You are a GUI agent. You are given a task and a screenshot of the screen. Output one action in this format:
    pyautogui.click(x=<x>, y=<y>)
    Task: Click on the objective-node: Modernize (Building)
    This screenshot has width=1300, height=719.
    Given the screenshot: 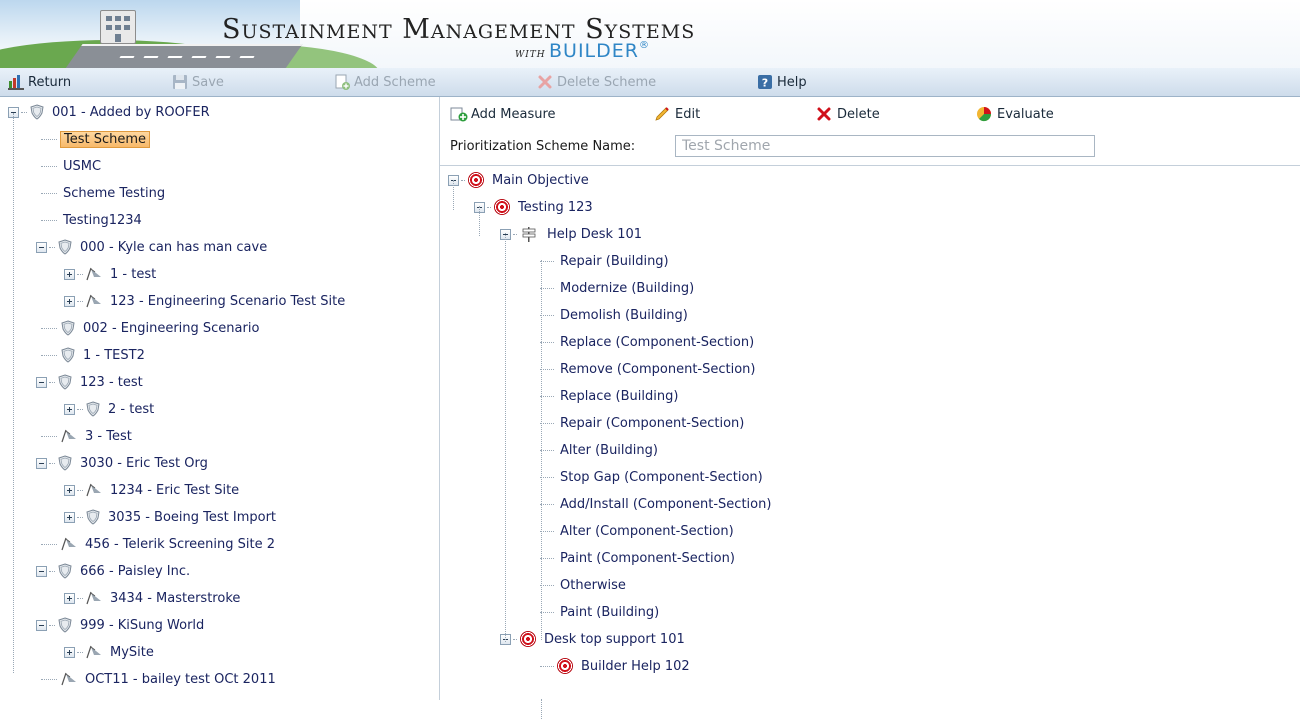 What is the action you would take?
    pyautogui.click(x=618, y=288)
    